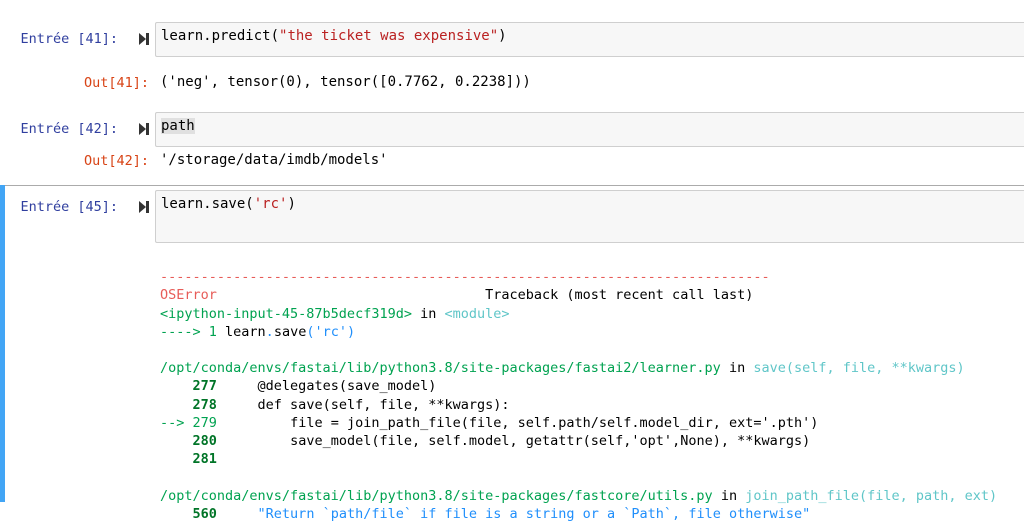  Describe the element at coordinates (274, 160) in the screenshot. I see `cell-output-42: '/storage/data/imdb/models'` at that location.